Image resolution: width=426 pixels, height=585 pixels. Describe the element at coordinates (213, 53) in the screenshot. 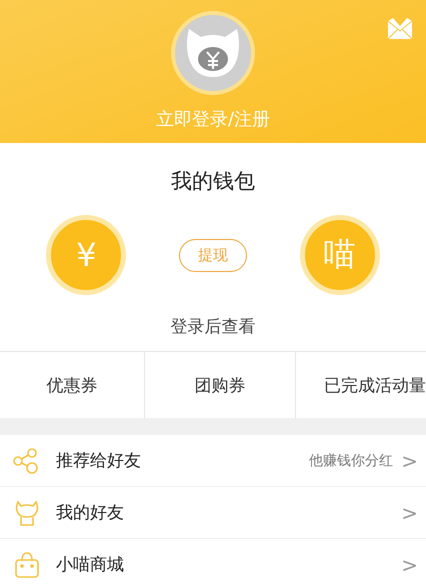

I see `cat-wallet-icon` at that location.